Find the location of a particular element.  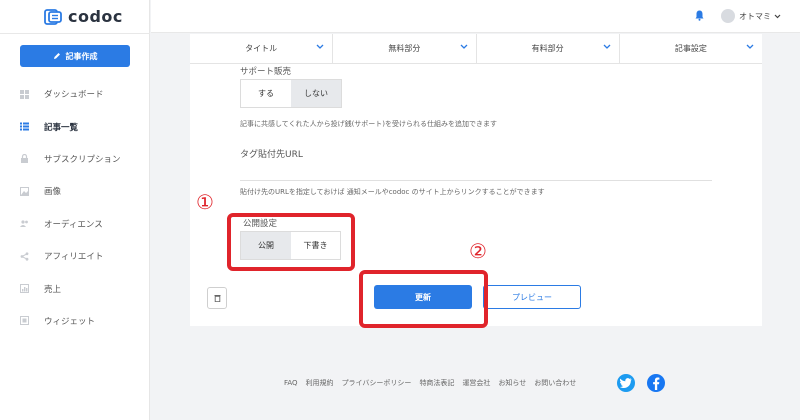

tab-label: 有料部分 is located at coordinates (547, 48).